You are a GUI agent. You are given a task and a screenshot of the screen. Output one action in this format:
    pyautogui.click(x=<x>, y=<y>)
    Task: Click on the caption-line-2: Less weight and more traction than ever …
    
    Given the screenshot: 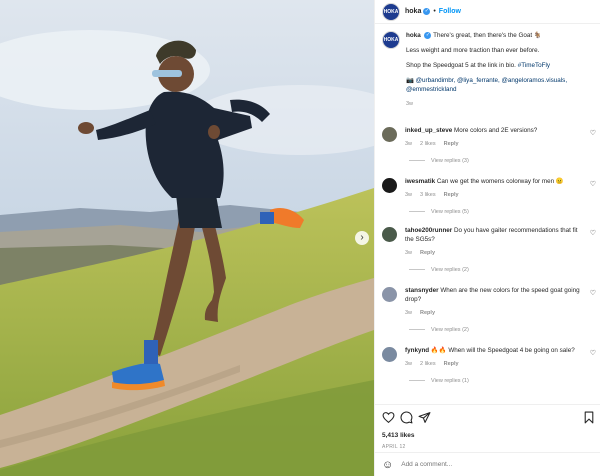 What is the action you would take?
    pyautogui.click(x=473, y=50)
    